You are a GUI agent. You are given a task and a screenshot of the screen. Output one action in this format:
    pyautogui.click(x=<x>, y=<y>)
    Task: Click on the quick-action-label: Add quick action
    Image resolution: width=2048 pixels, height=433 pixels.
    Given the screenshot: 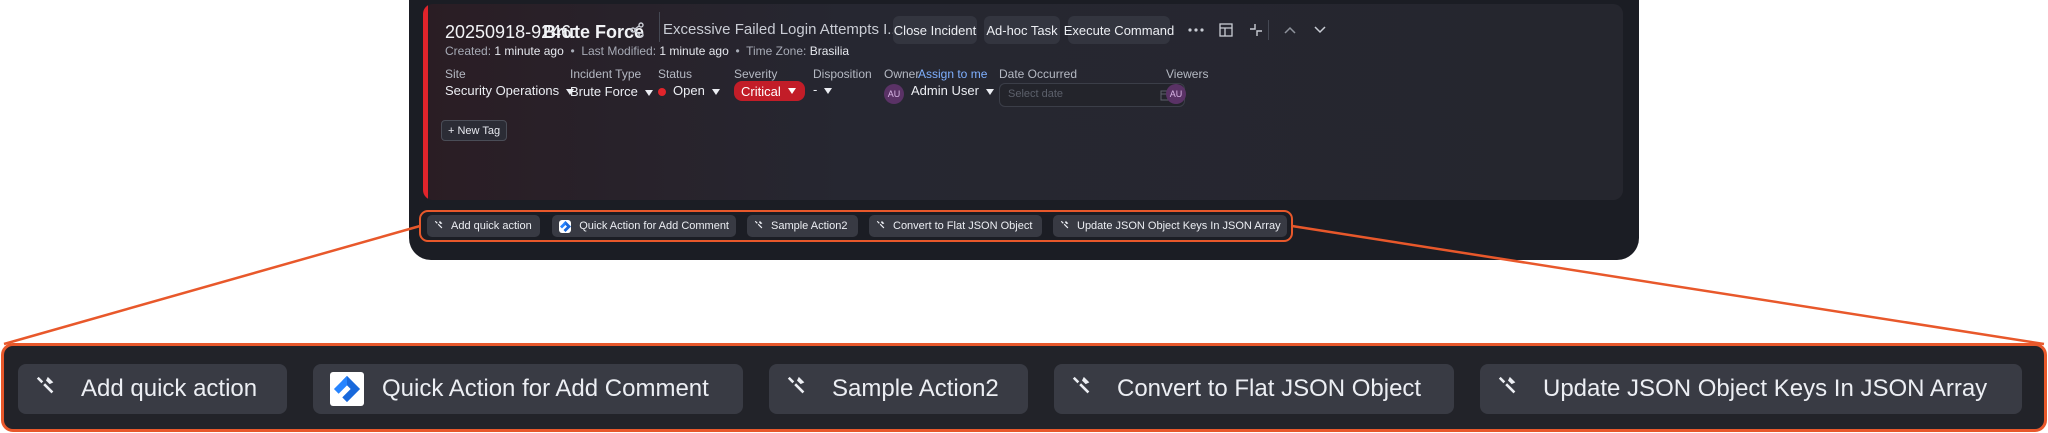 What is the action you would take?
    pyautogui.click(x=169, y=388)
    